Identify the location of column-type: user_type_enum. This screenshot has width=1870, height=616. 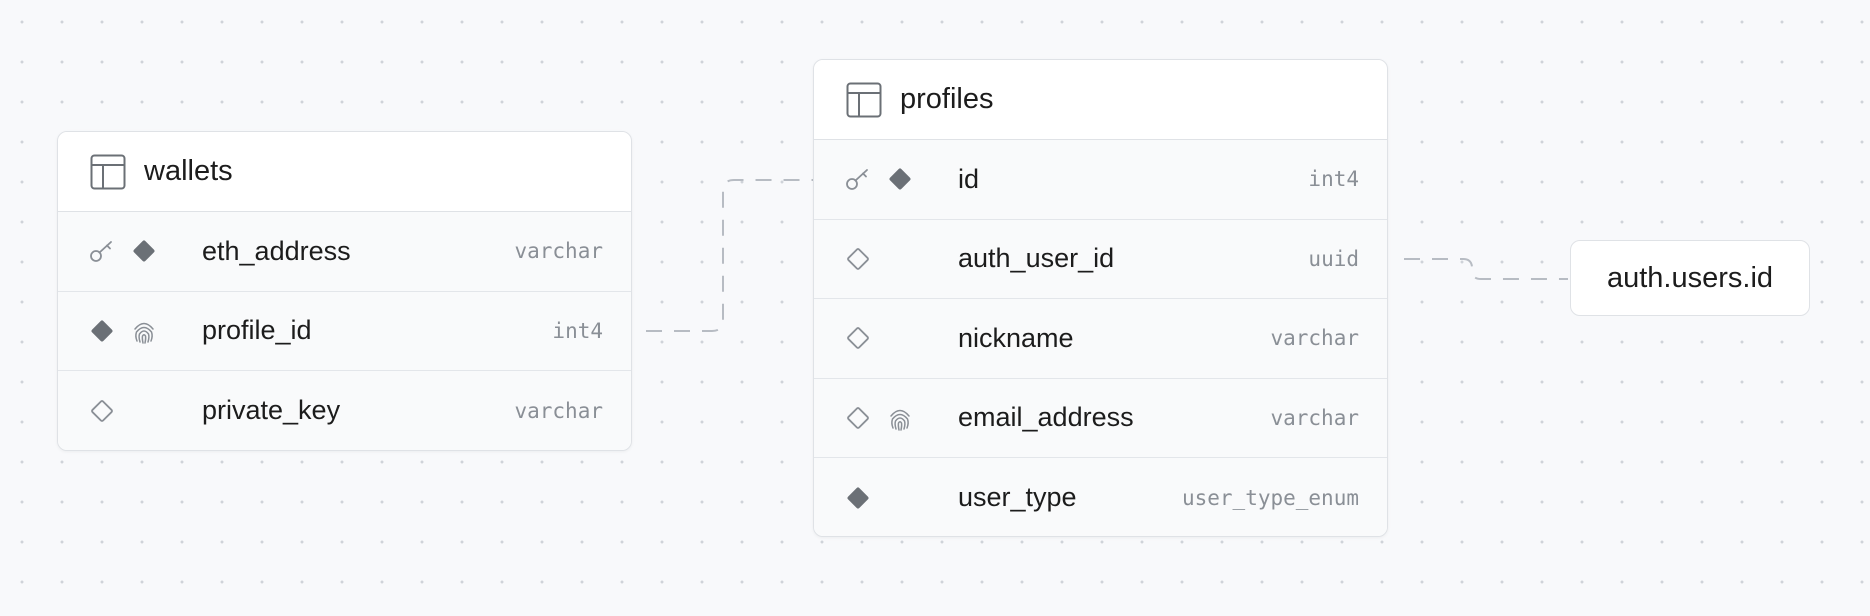
(1270, 497).